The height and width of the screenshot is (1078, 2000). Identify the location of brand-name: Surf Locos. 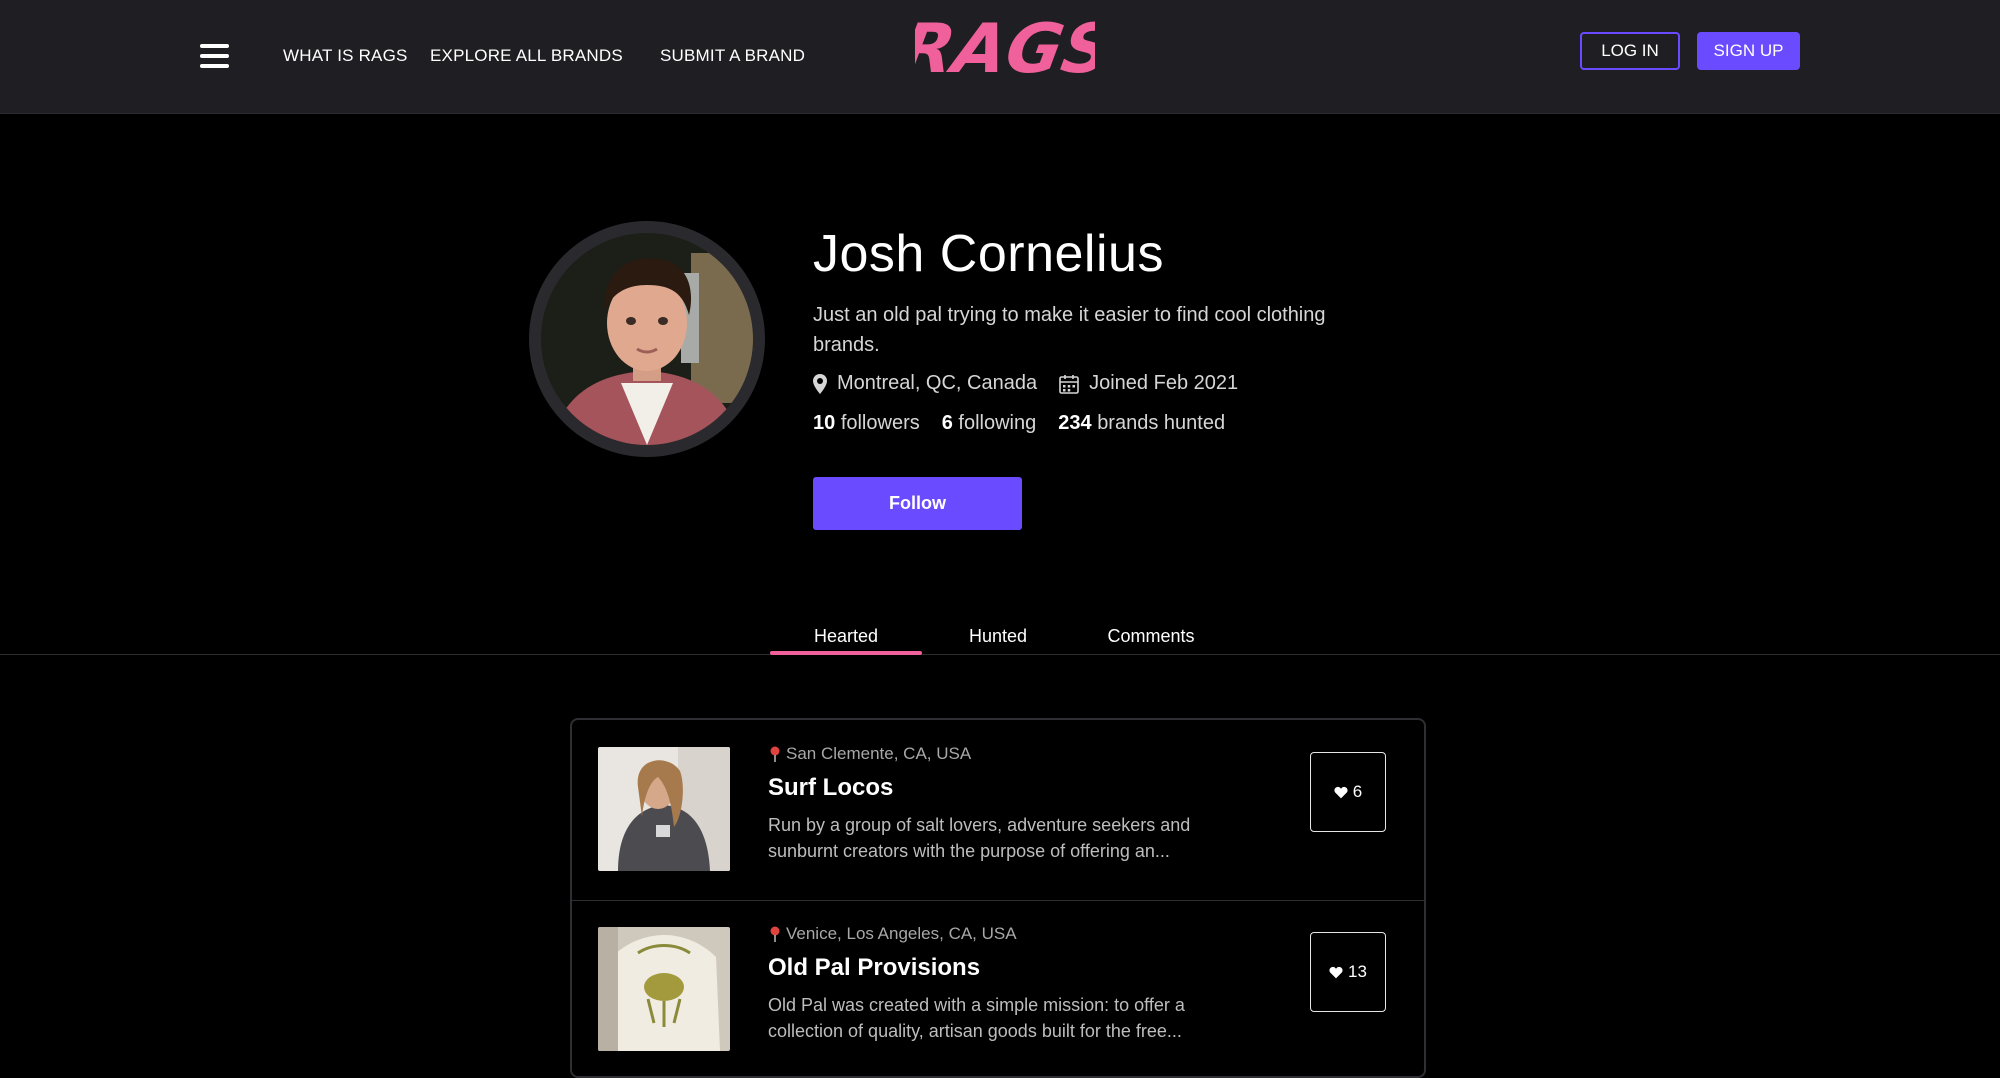
(830, 788).